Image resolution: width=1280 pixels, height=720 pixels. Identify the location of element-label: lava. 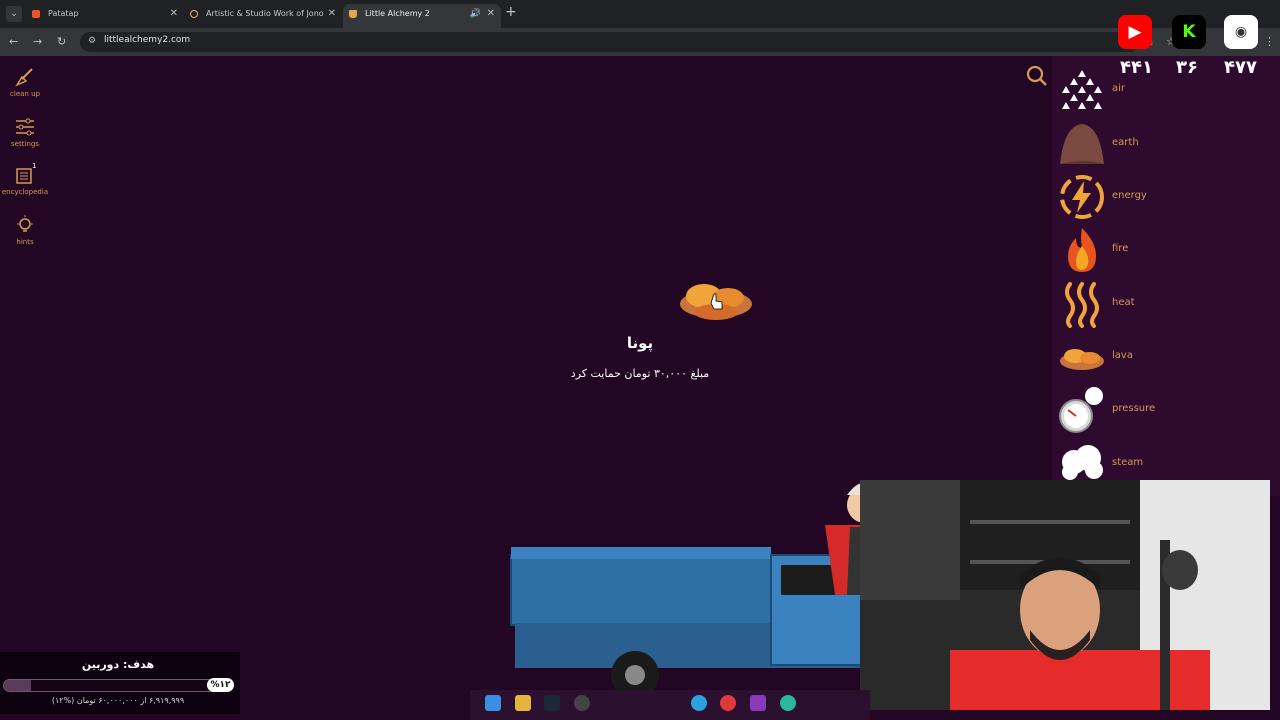
(1122, 355).